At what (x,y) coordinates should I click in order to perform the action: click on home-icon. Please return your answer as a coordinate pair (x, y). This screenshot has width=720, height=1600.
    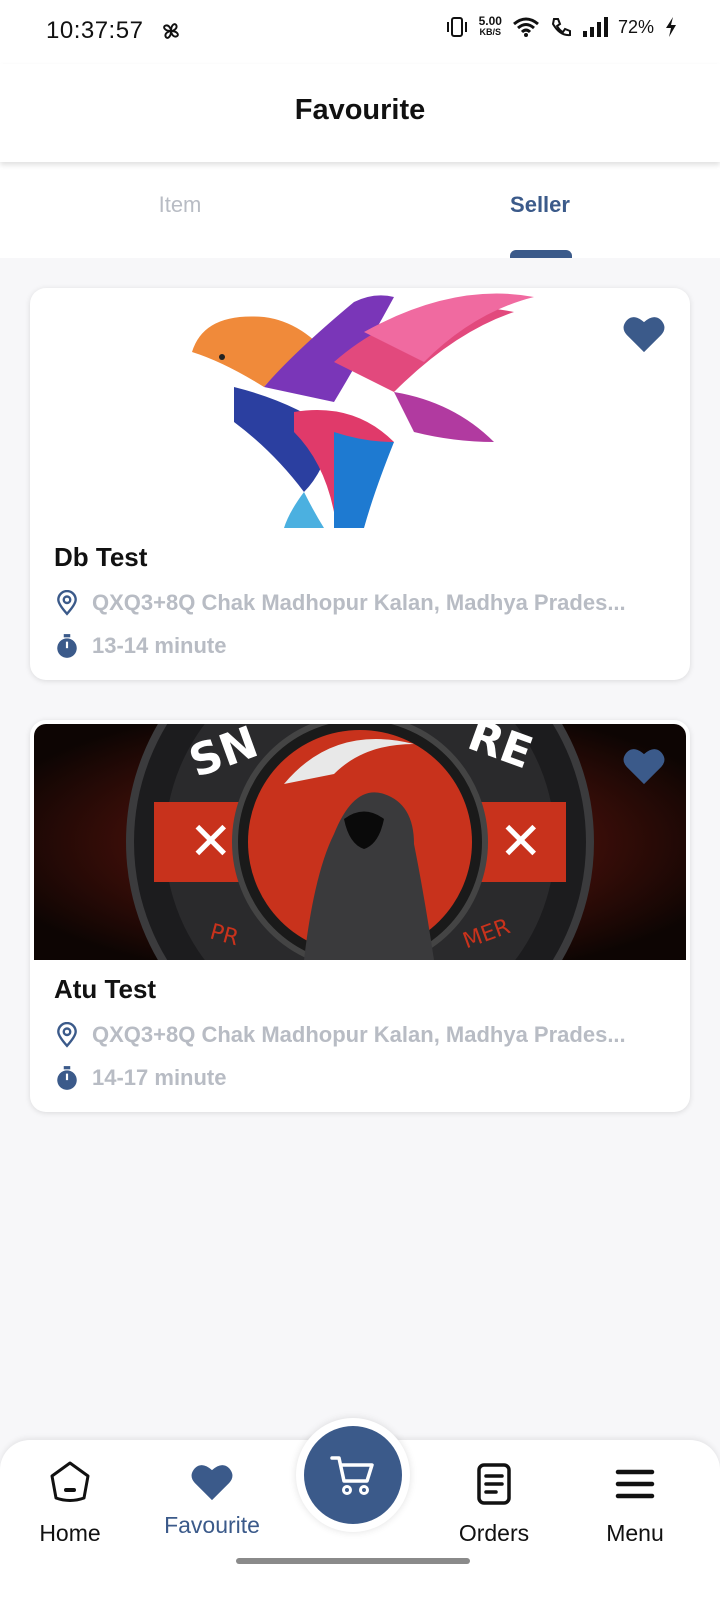
    Looking at the image, I should click on (70, 1481).